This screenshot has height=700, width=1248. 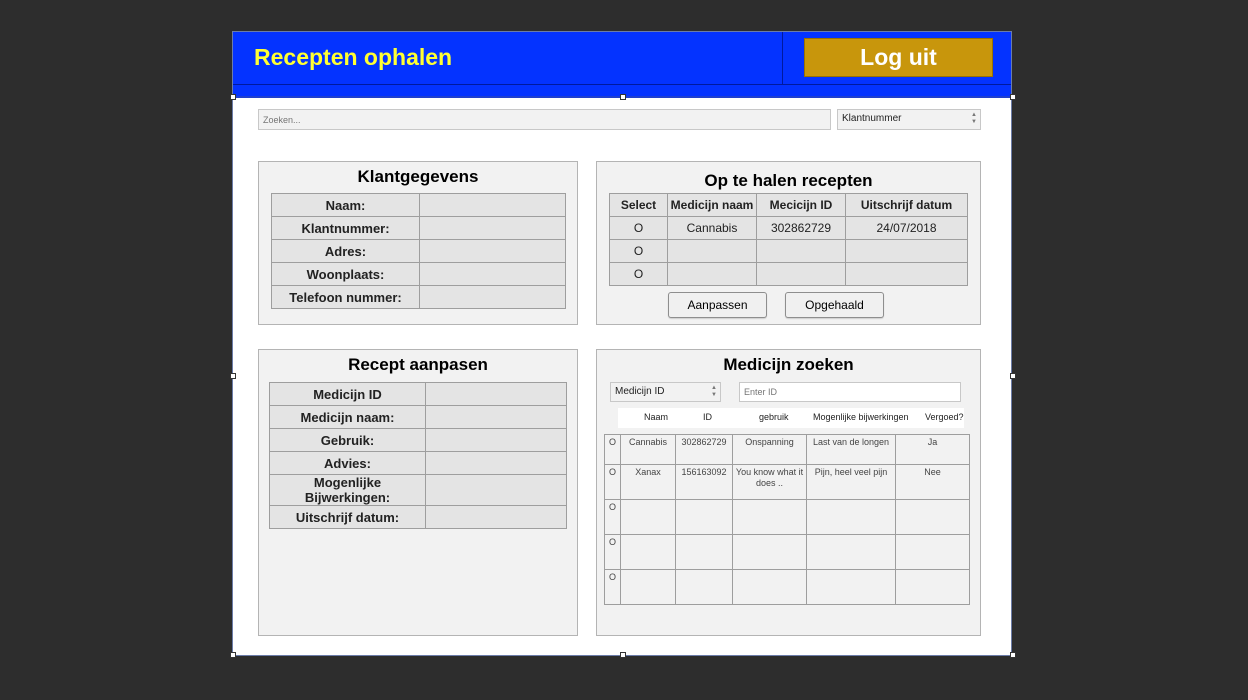 What do you see at coordinates (851, 482) in the screenshot?
I see `table-cell: Pijn, heel veel pijn` at bounding box center [851, 482].